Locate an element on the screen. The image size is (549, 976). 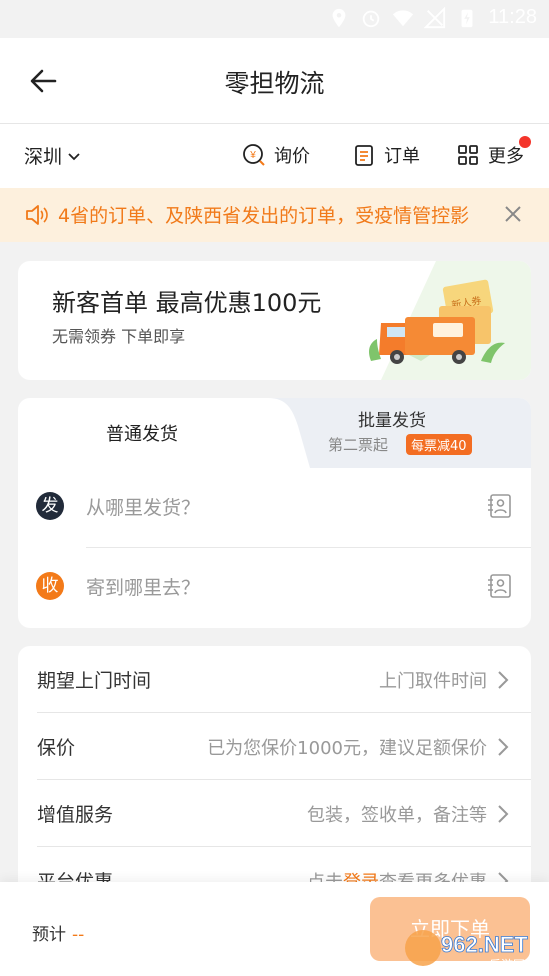
price-inquiry-button: ¥ 询价 is located at coordinates (276, 155).